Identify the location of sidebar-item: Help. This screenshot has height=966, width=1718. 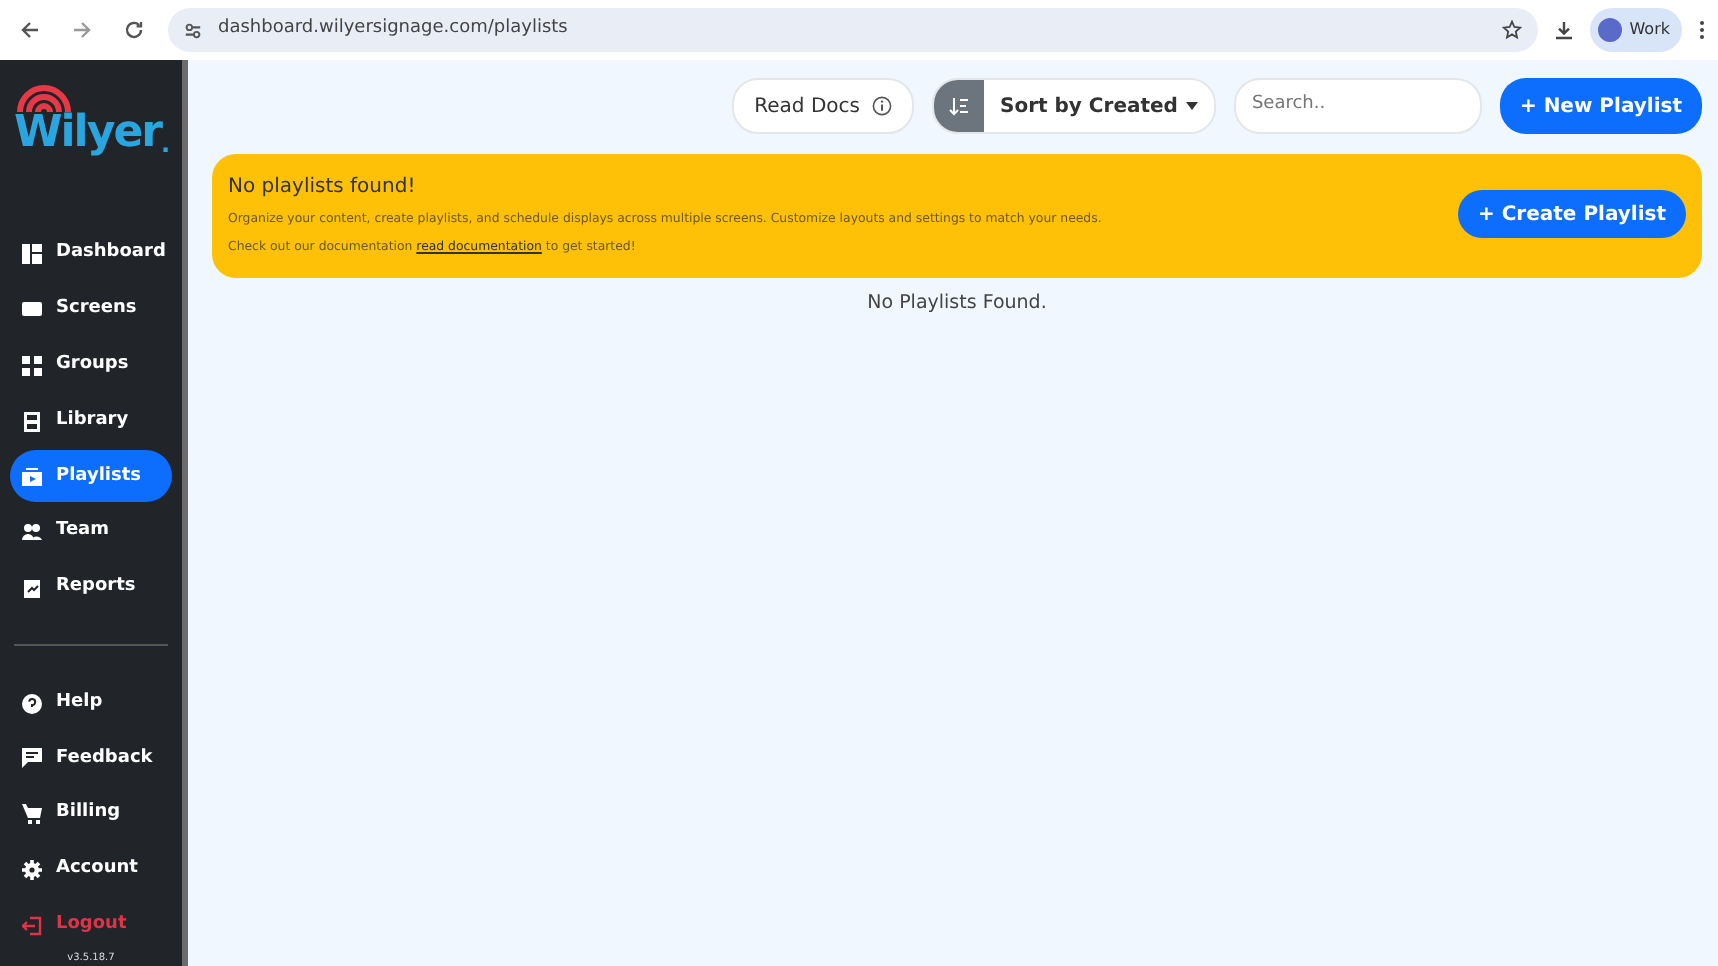
(91, 703).